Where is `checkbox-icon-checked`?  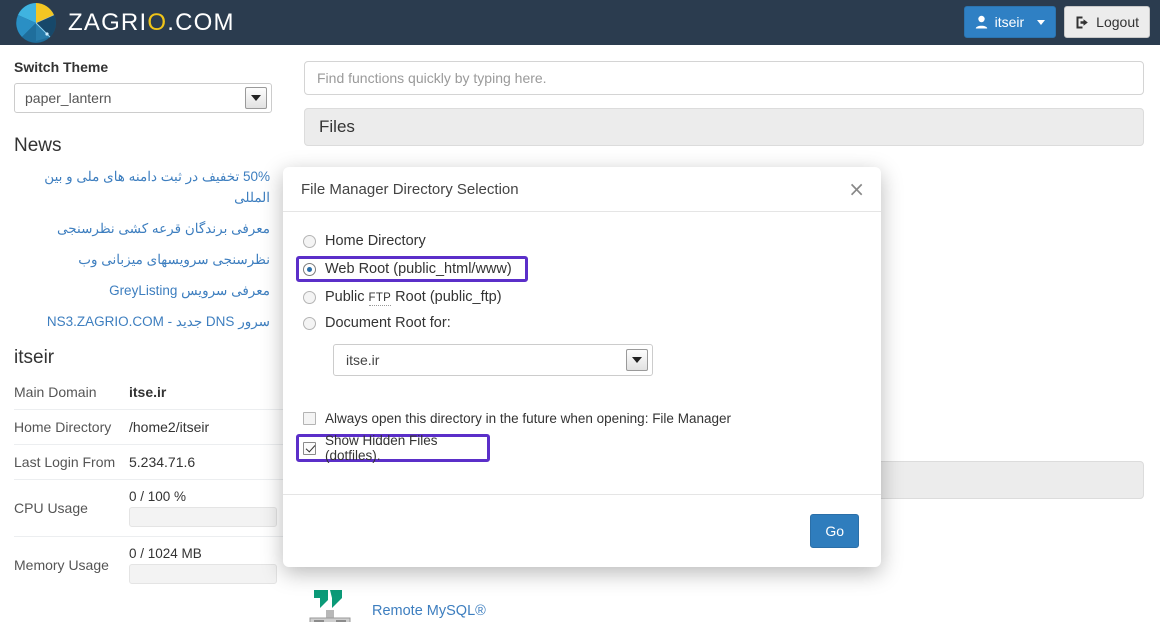 checkbox-icon-checked is located at coordinates (309, 448).